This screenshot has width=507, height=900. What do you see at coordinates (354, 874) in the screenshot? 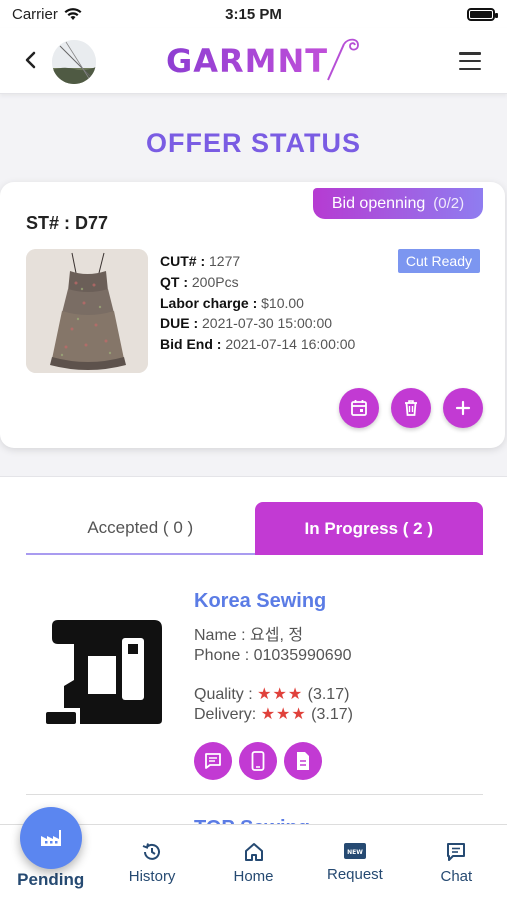
I see `nav-request-label: Request` at bounding box center [354, 874].